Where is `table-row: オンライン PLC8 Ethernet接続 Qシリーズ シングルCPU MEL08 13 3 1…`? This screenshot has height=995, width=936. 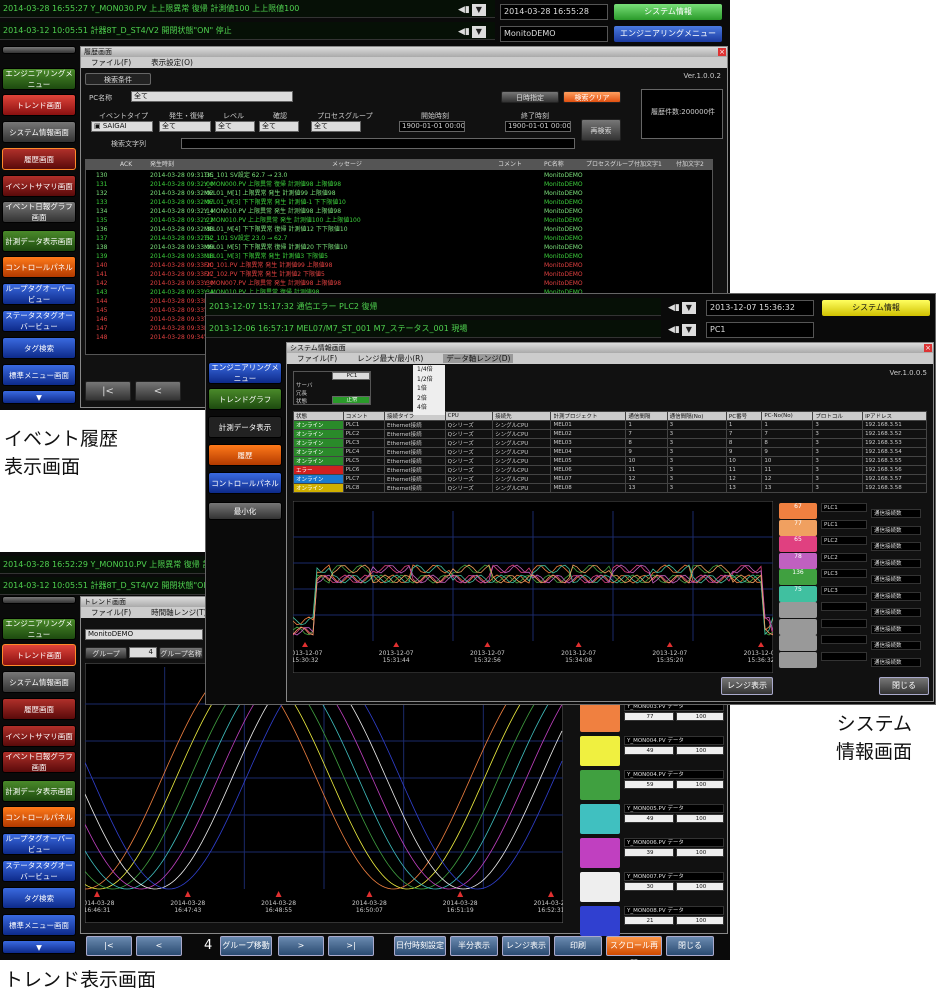
table-row: オンライン PLC8 Ethernet接続 Qシリーズ シングルCPU MEL08 13 3 1… is located at coordinates (610, 488).